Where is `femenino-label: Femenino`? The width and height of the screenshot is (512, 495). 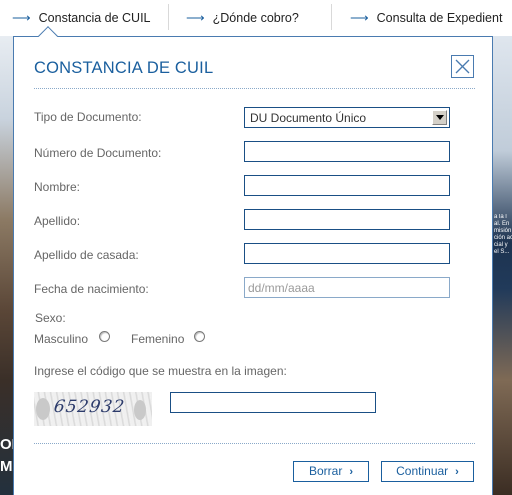 femenino-label: Femenino is located at coordinates (158, 339).